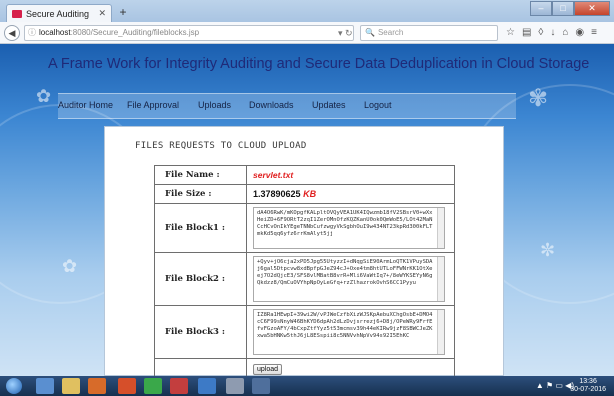  I want to click on start-button-icon, so click(14, 386).